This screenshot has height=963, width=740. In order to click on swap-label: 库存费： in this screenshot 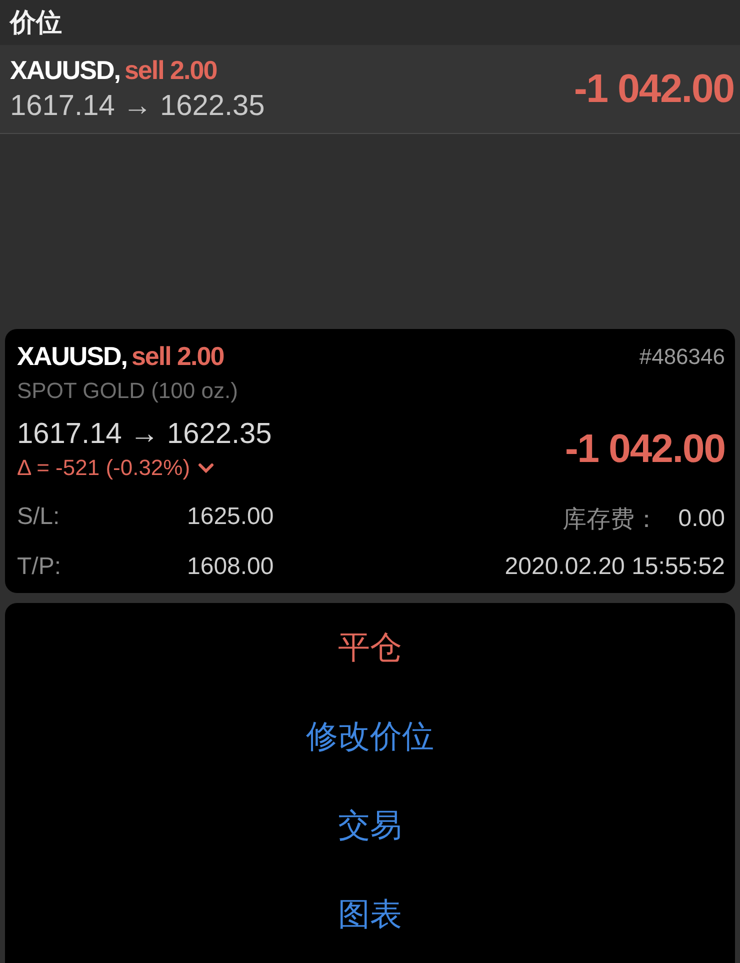, I will do `click(610, 520)`.